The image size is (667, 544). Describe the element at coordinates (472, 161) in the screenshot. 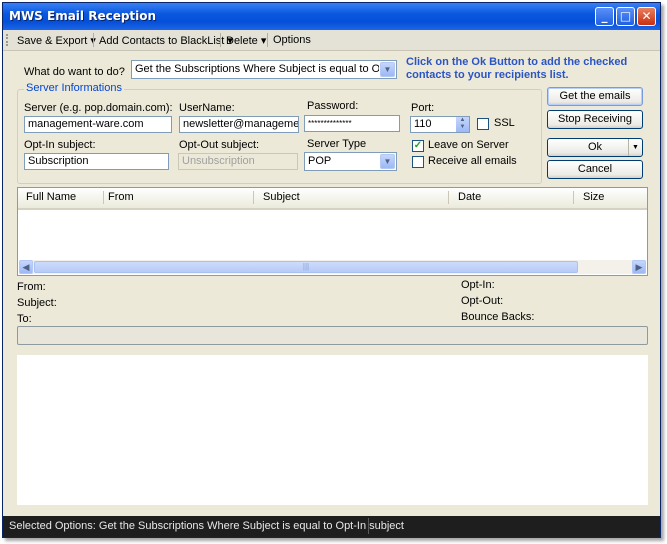

I see `receive-all-label: Receive all emails` at that location.